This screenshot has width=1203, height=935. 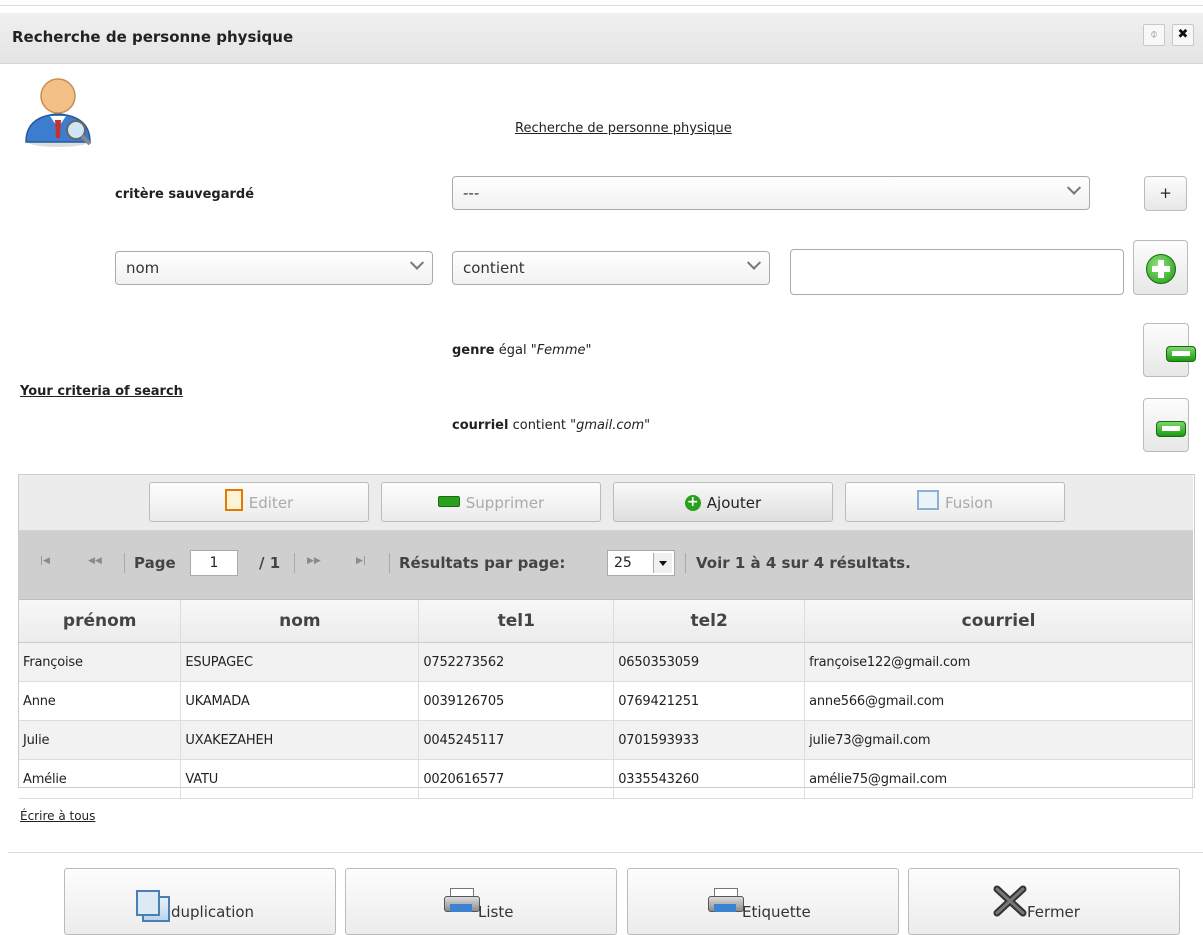 What do you see at coordinates (601, 5) in the screenshot?
I see `top-divider` at bounding box center [601, 5].